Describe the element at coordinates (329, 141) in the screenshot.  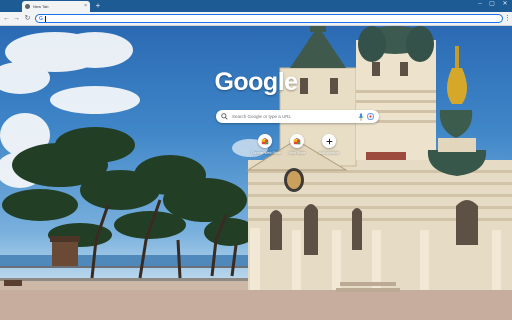
I see `plus-icon` at that location.